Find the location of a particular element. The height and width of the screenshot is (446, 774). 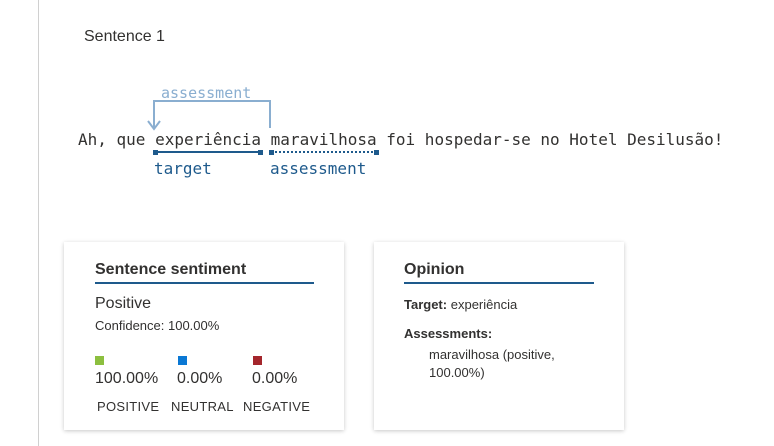

neutral-name: NEUTRAL is located at coordinates (202, 406).